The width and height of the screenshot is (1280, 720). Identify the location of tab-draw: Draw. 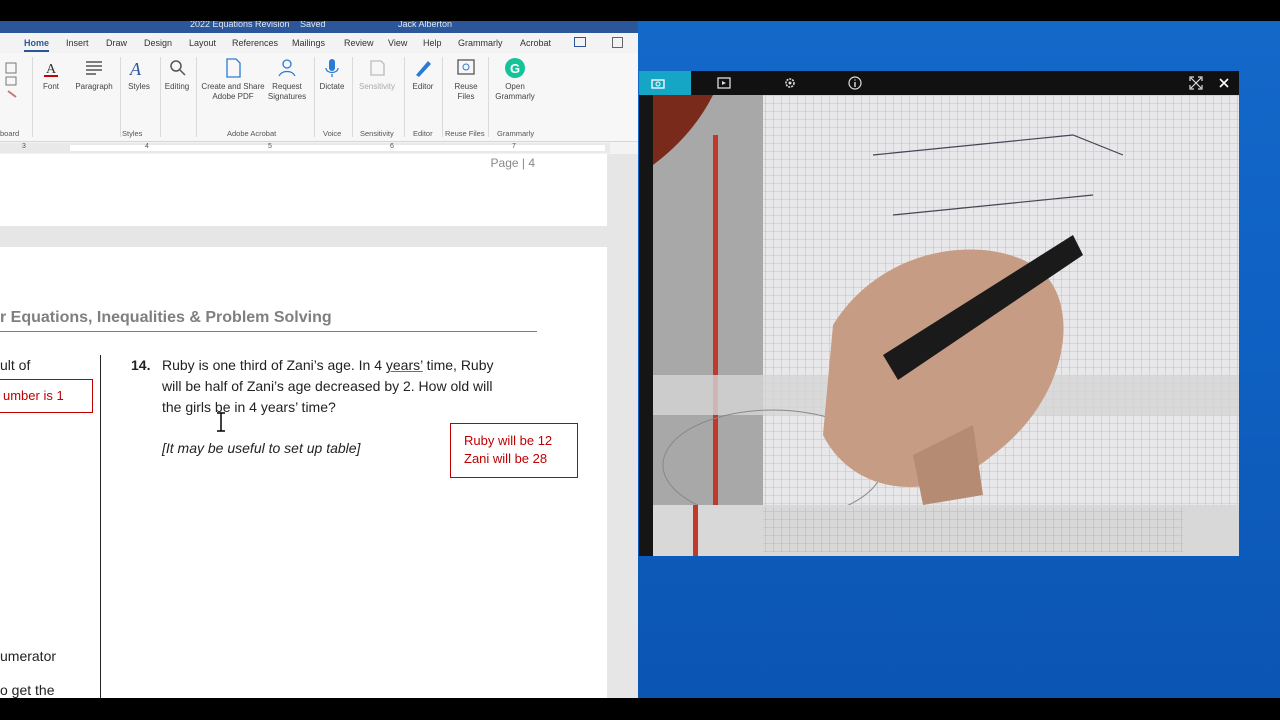
(116, 43).